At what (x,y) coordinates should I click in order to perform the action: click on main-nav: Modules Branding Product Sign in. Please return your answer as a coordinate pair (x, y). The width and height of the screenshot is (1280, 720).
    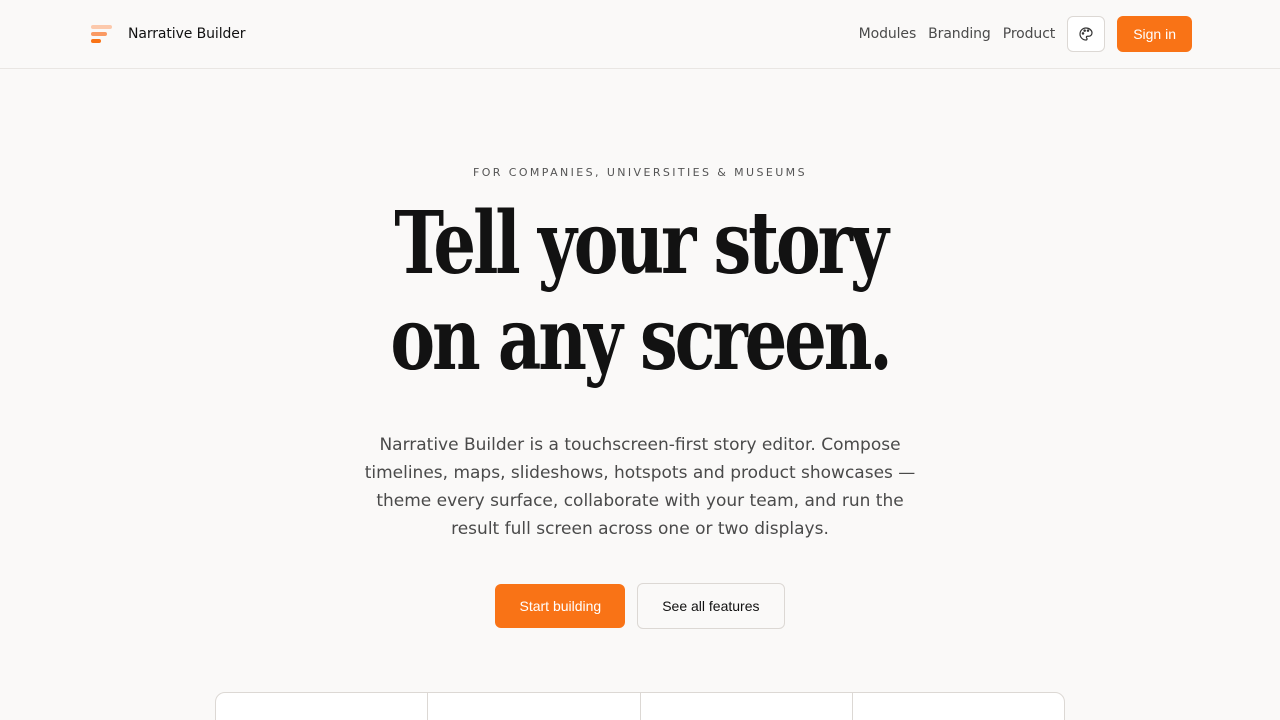
    Looking at the image, I should click on (1025, 34).